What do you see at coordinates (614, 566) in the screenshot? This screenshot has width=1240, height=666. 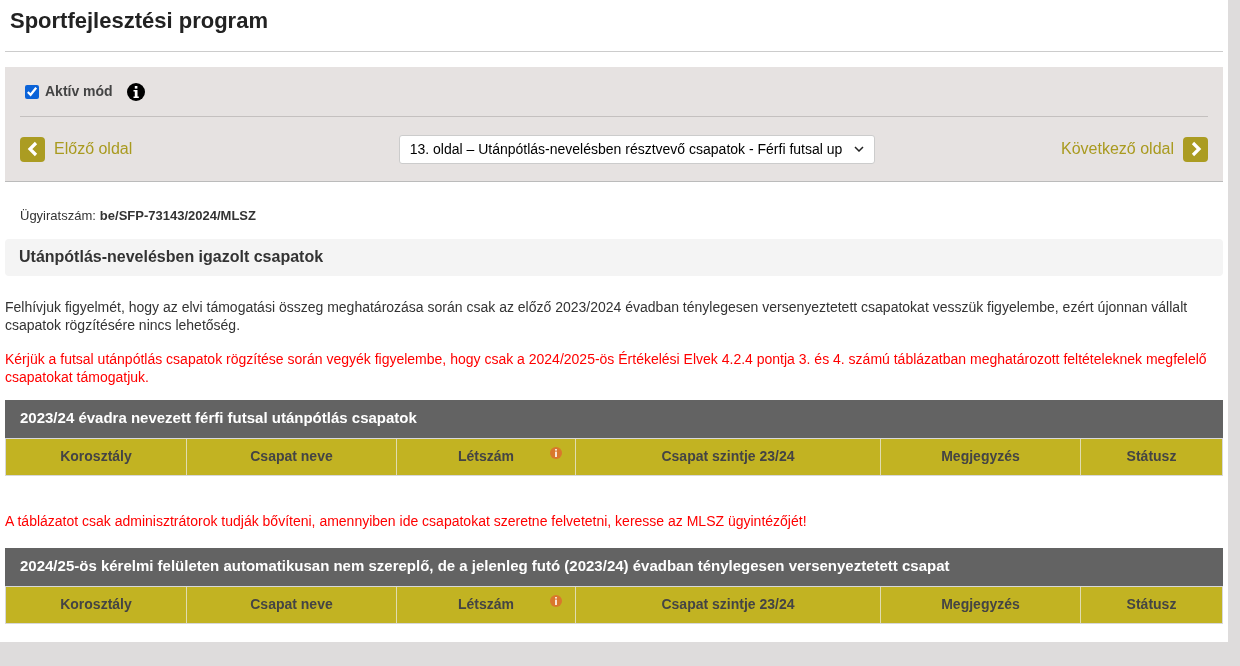 I see `table-title: 2024/25-ös kérelmi felületen automatikusan nem szereplő, de a jelenleg futó (2023/24) évadban ténylegesen versenyeztetett csapat` at bounding box center [614, 566].